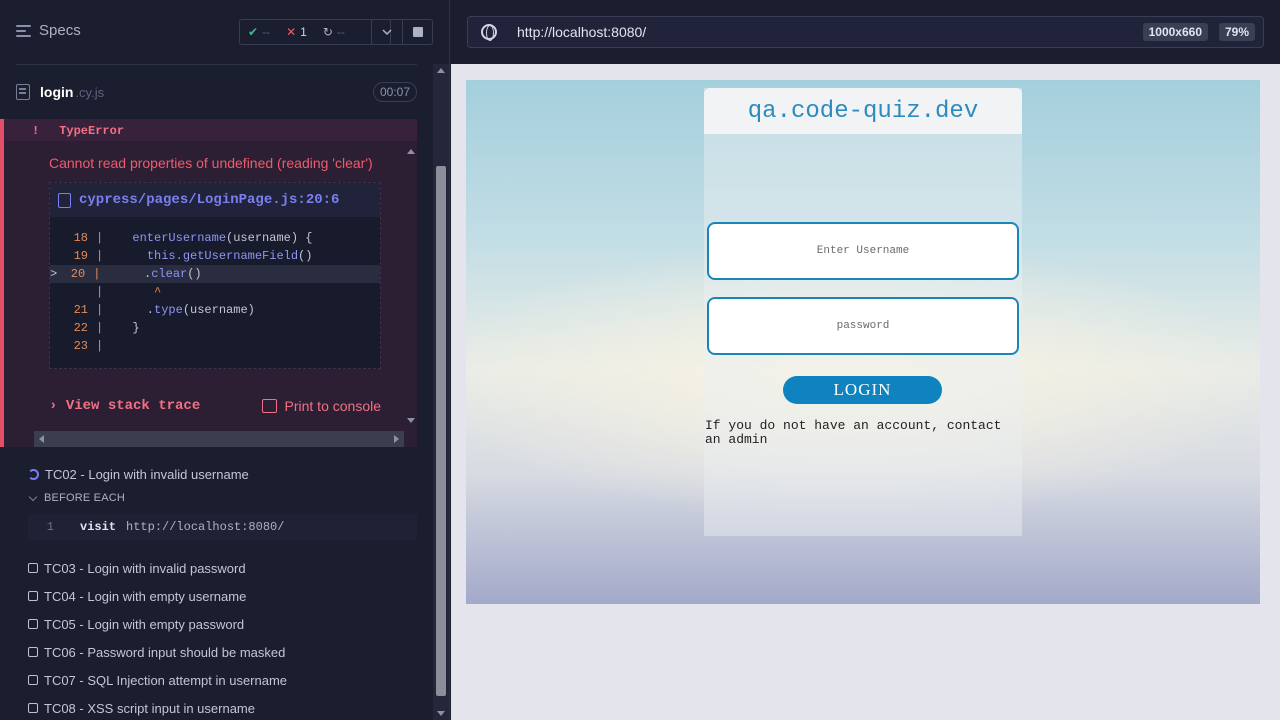 This screenshot has height=720, width=1280. Describe the element at coordinates (54, 274) in the screenshot. I see `current-line-marker: >` at that location.